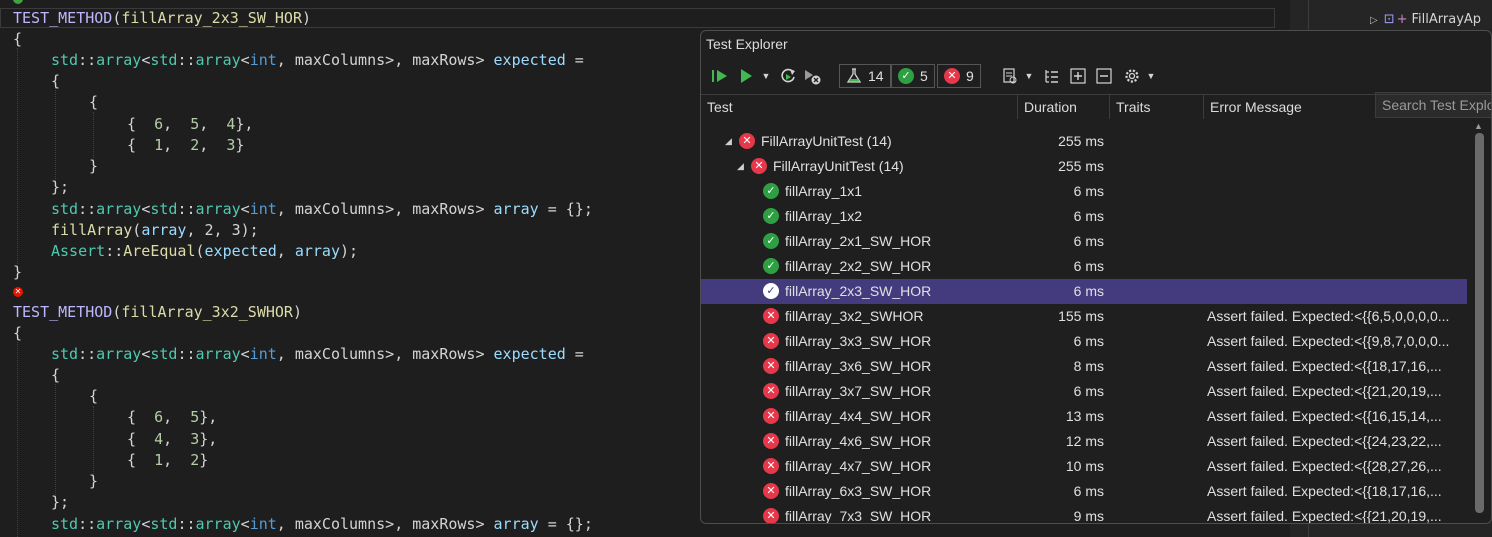 The height and width of the screenshot is (537, 1492). Describe the element at coordinates (858, 266) in the screenshot. I see `test-name: fillArray_2x2_SW_HOR` at that location.